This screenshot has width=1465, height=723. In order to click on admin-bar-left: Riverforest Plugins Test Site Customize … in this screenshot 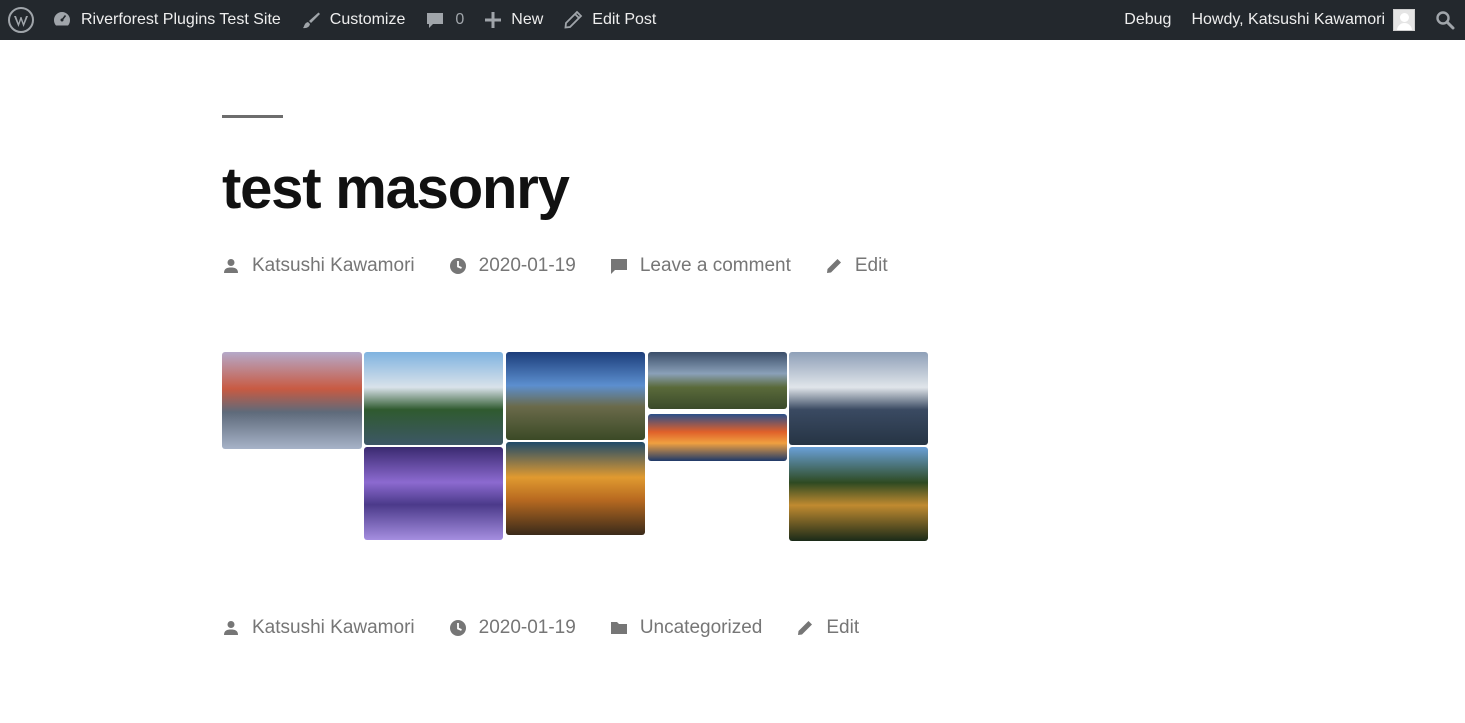, I will do `click(333, 20)`.